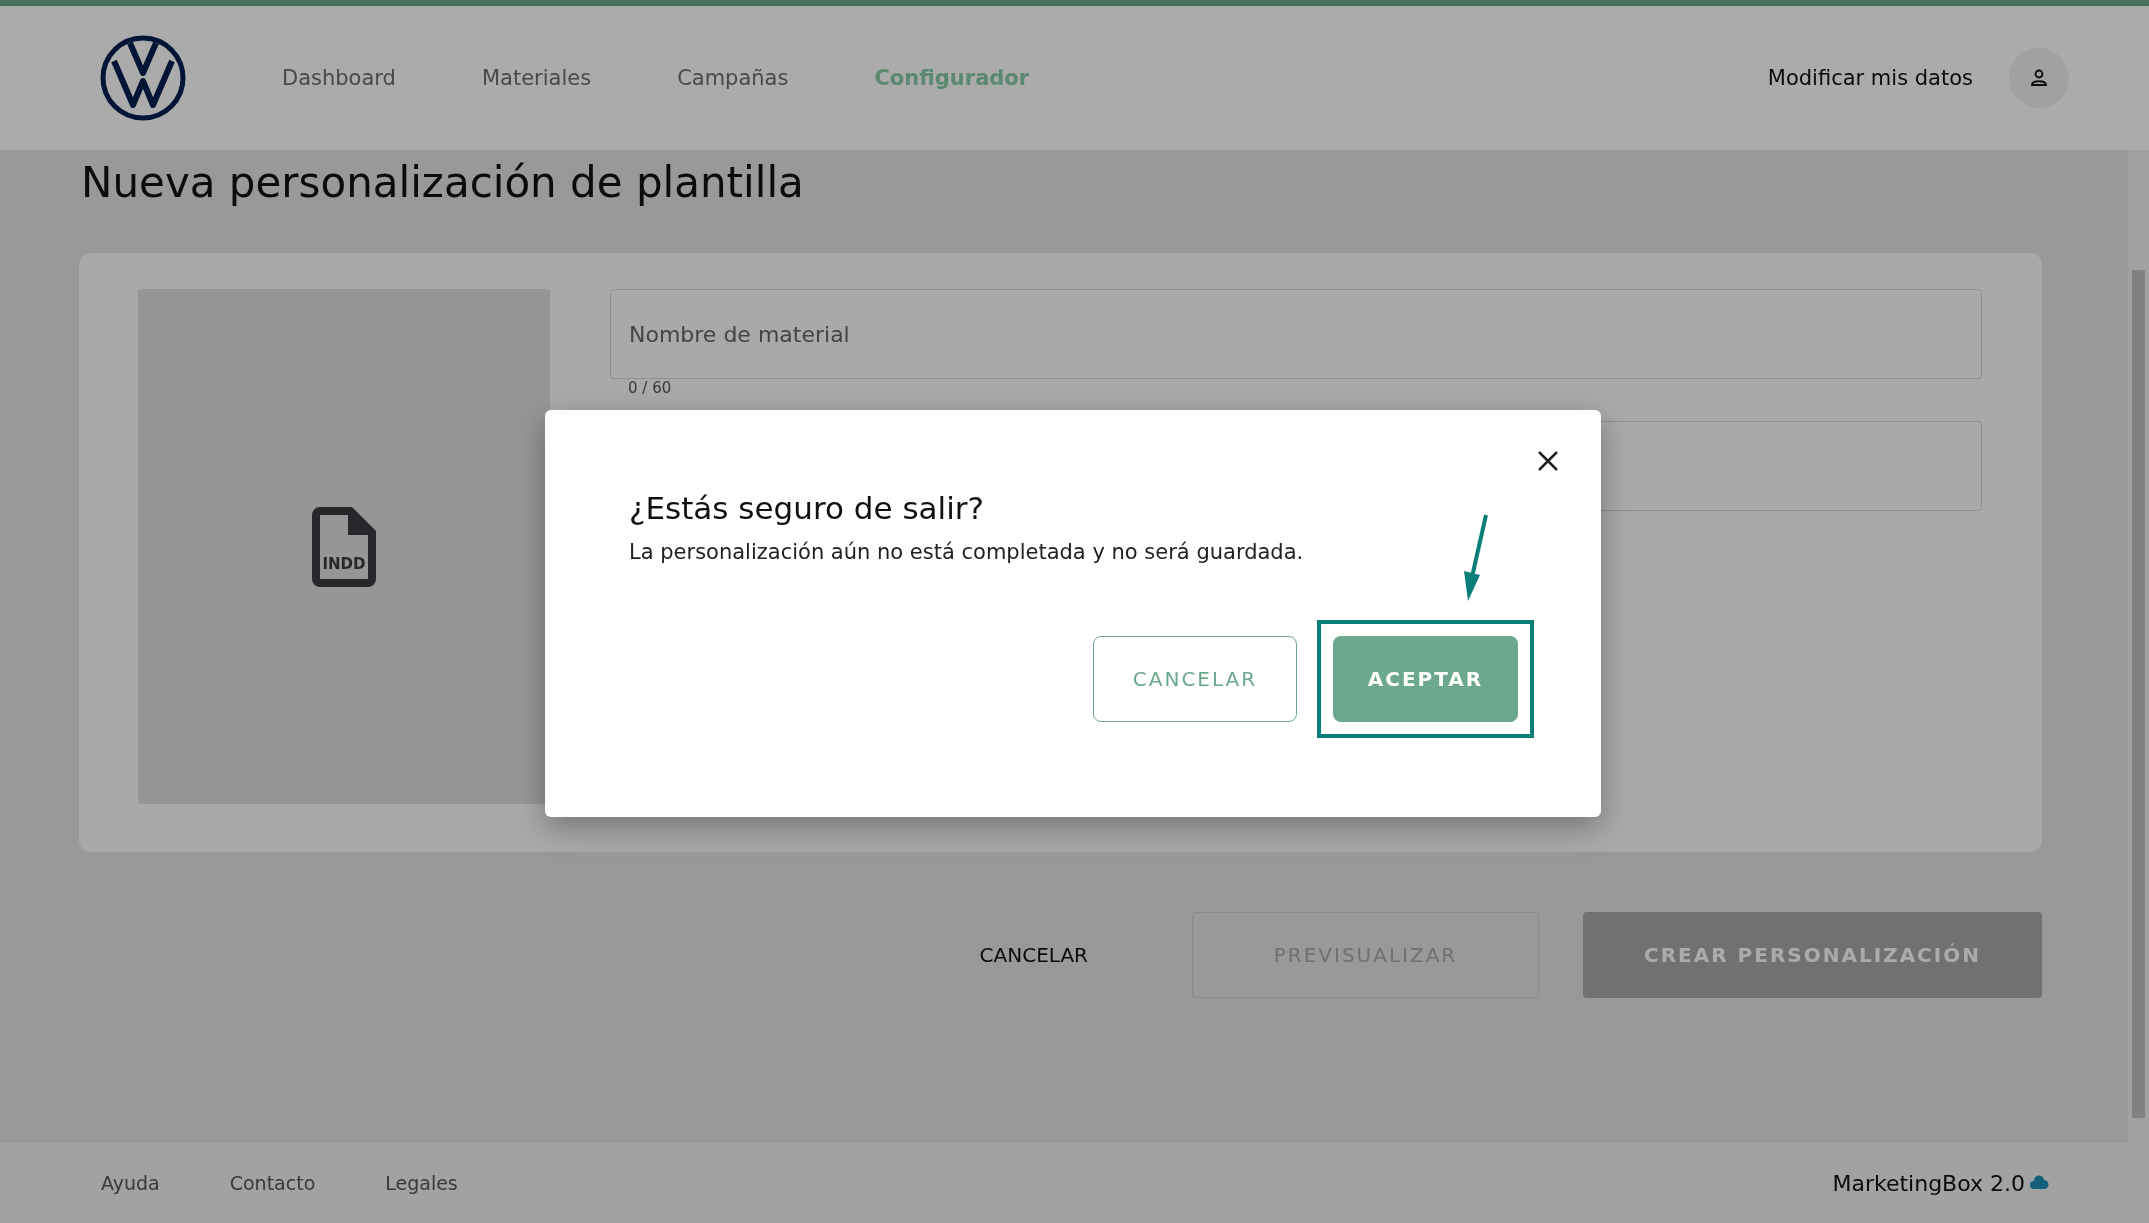  Describe the element at coordinates (967, 552) in the screenshot. I see `dialog-message: La personalización aún no está completada y no será guardada.` at that location.